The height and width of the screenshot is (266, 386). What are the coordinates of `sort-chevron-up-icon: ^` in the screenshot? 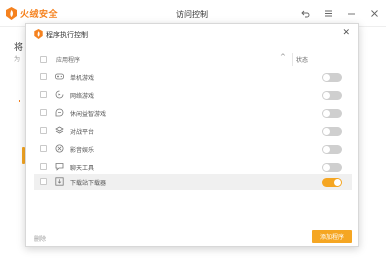 It's located at (283, 57).